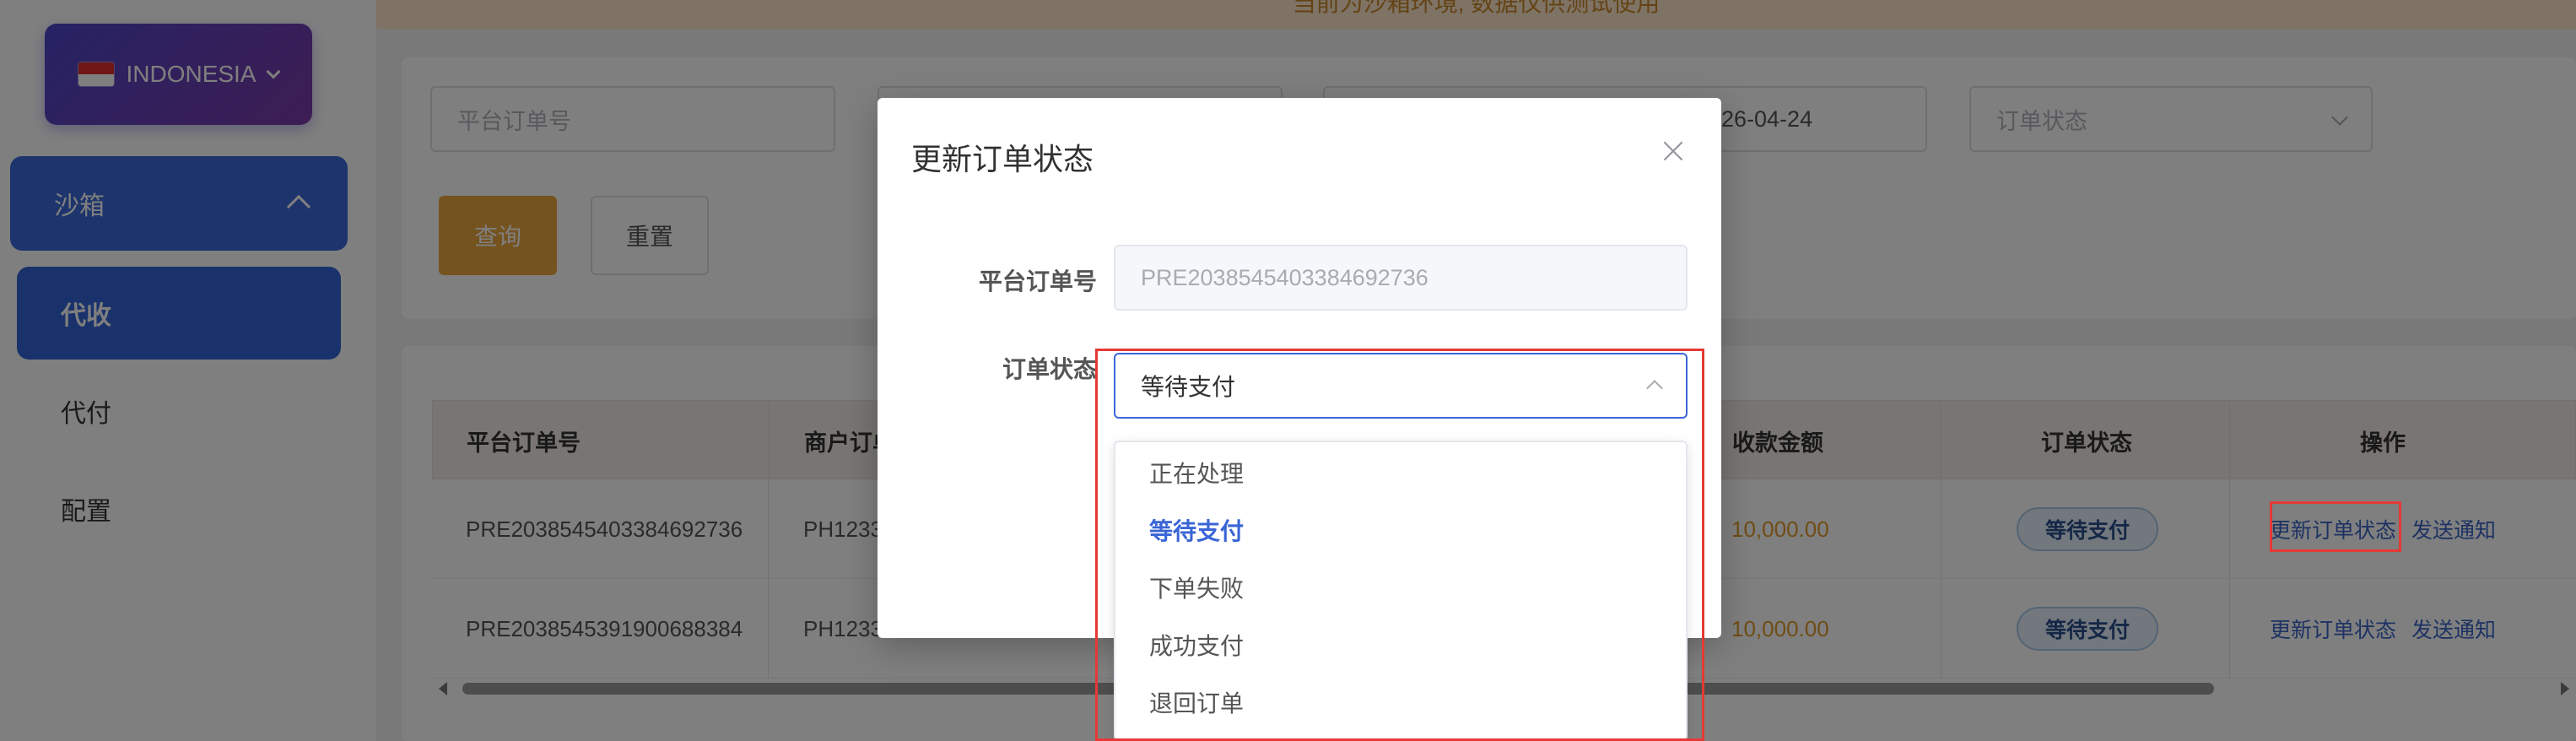 The width and height of the screenshot is (2576, 741). I want to click on platform-order-readonly-field: PRE2038545403384692736, so click(1401, 278).